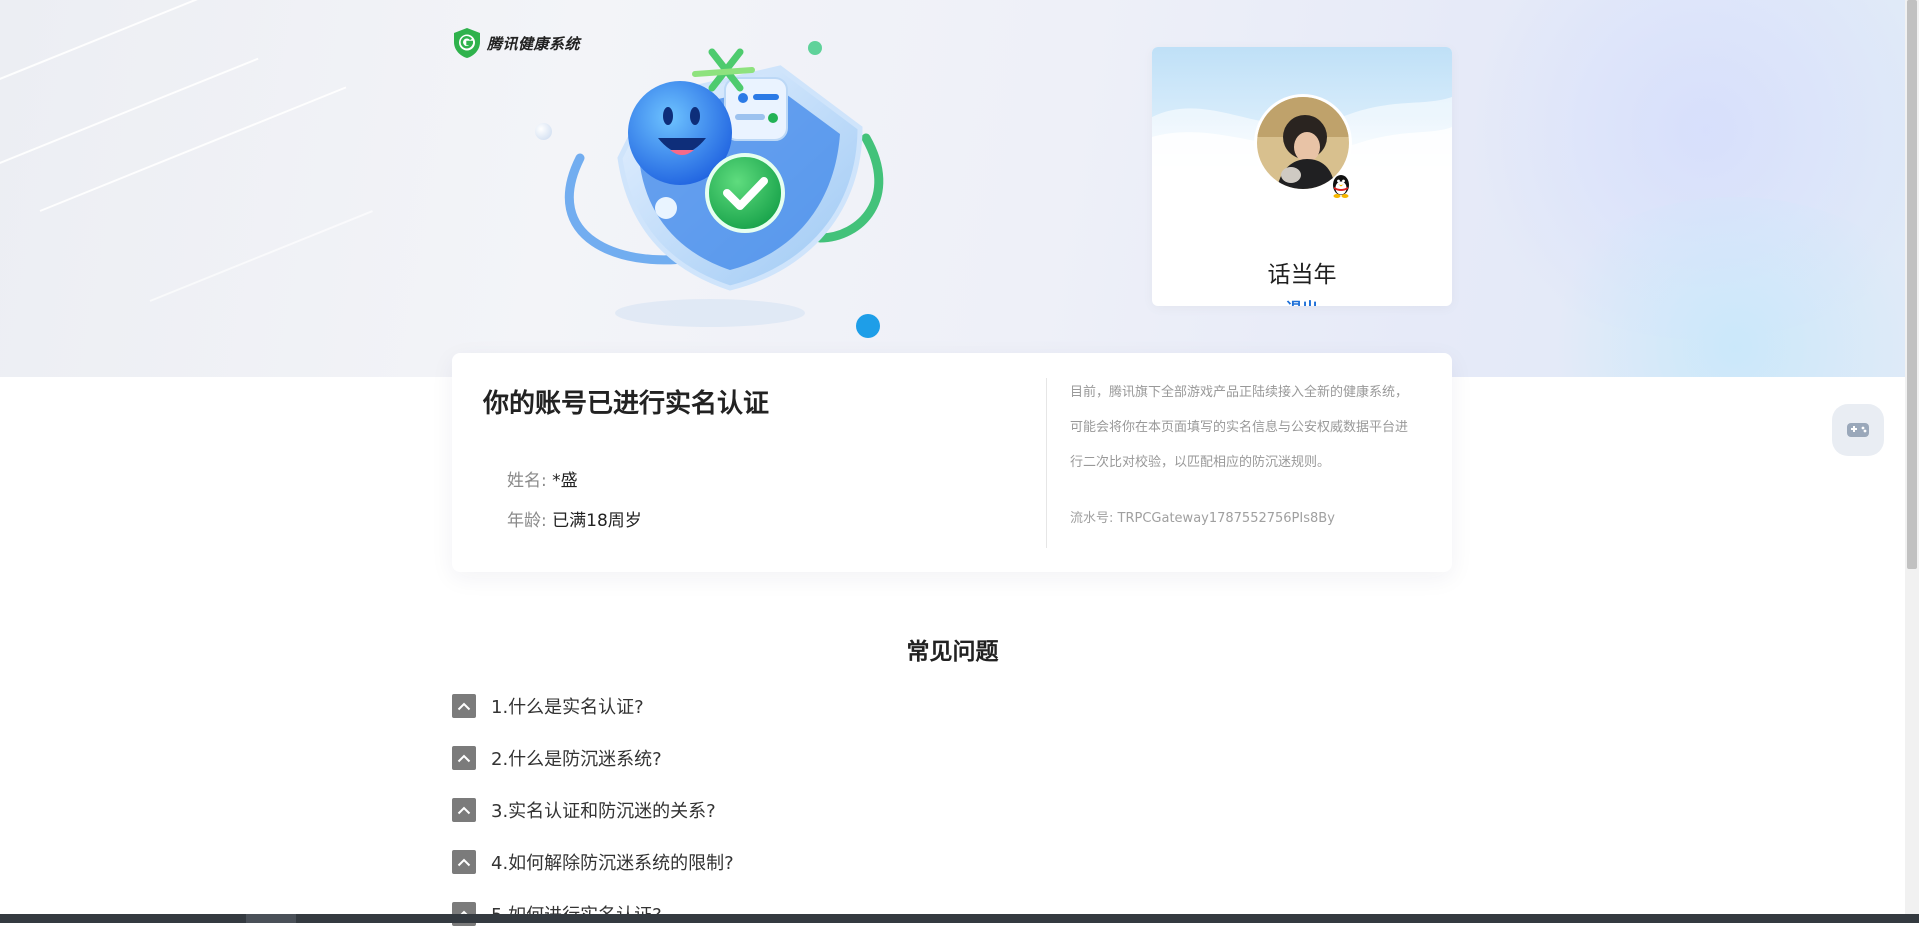 The image size is (1919, 927). I want to click on security-shield-illustration, so click(724, 189).